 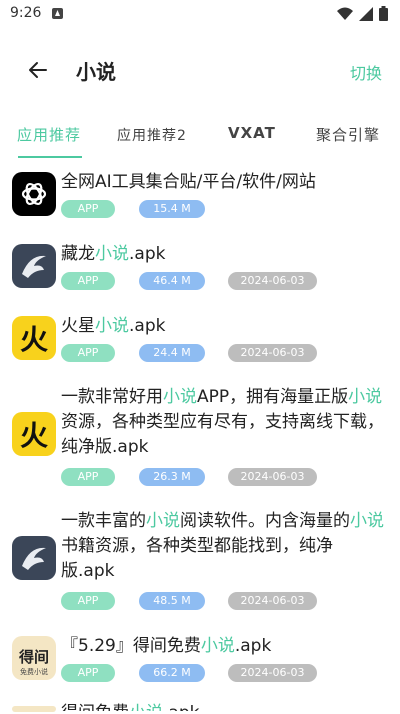 I want to click on status-bar: 9:26, so click(x=200, y=14).